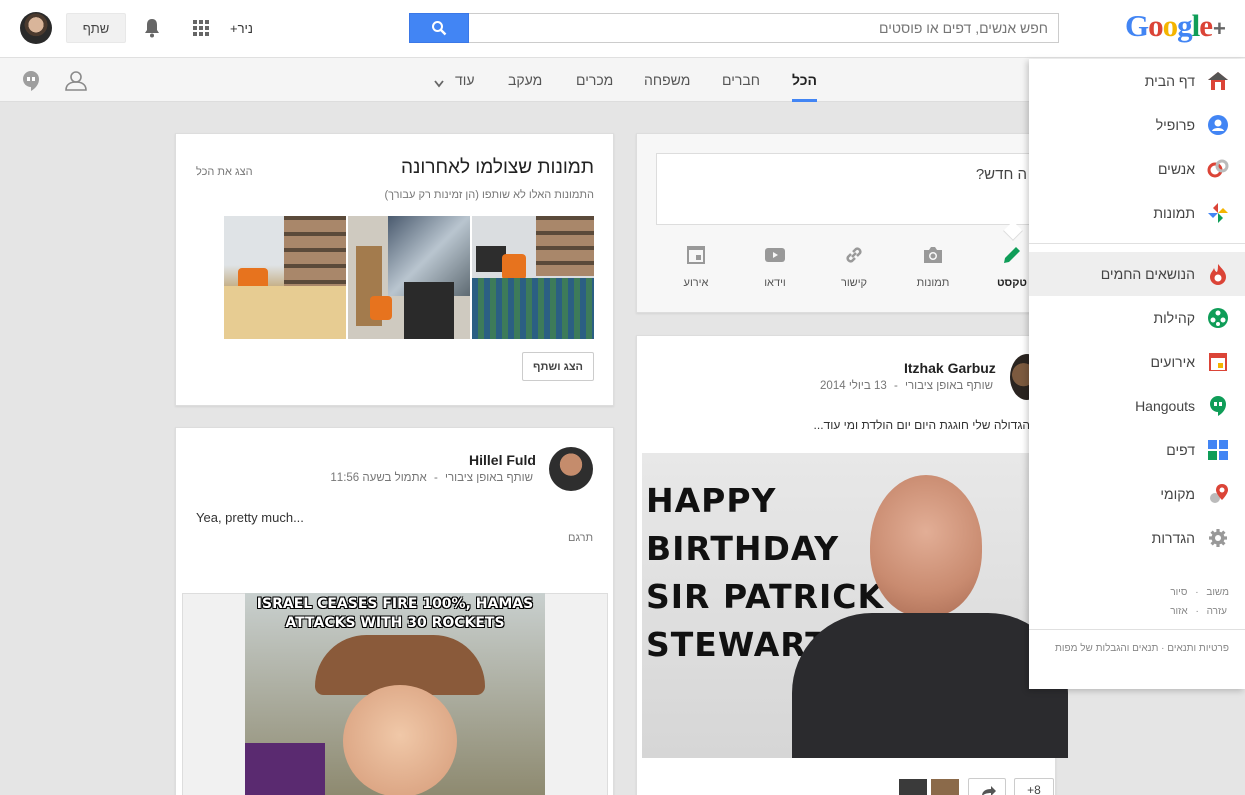 The image size is (1245, 795). Describe the element at coordinates (489, 478) in the screenshot. I see `post2-visibility: שותף באופן ציבורי` at that location.